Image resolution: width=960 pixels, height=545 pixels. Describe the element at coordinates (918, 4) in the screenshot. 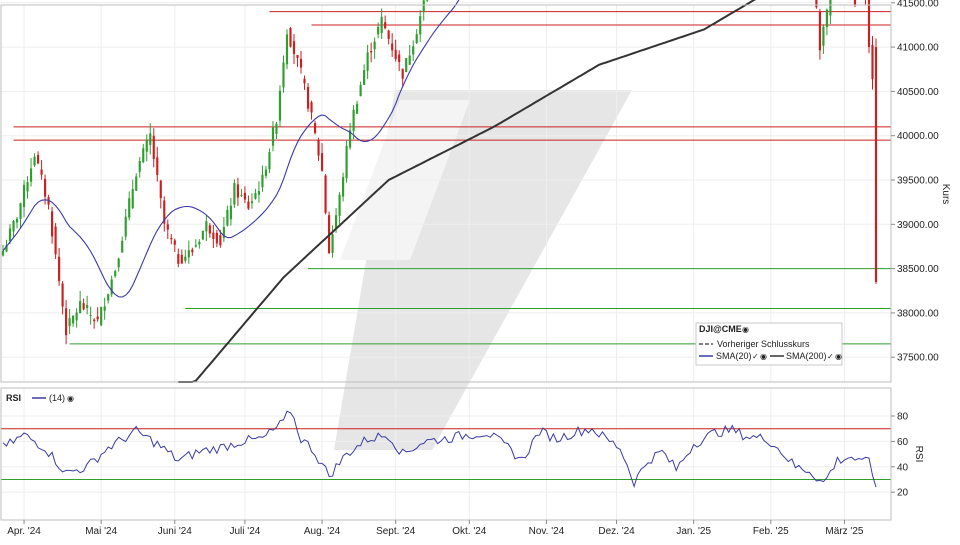

I see `y-tick-label: 41500.00` at that location.